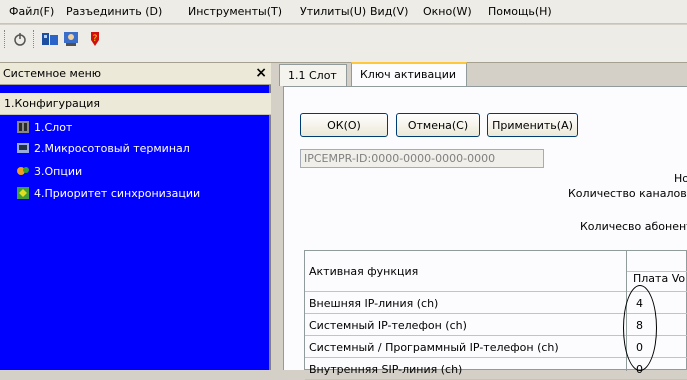 This screenshot has width=687, height=380. I want to click on toolbar-grip, so click(5, 39).